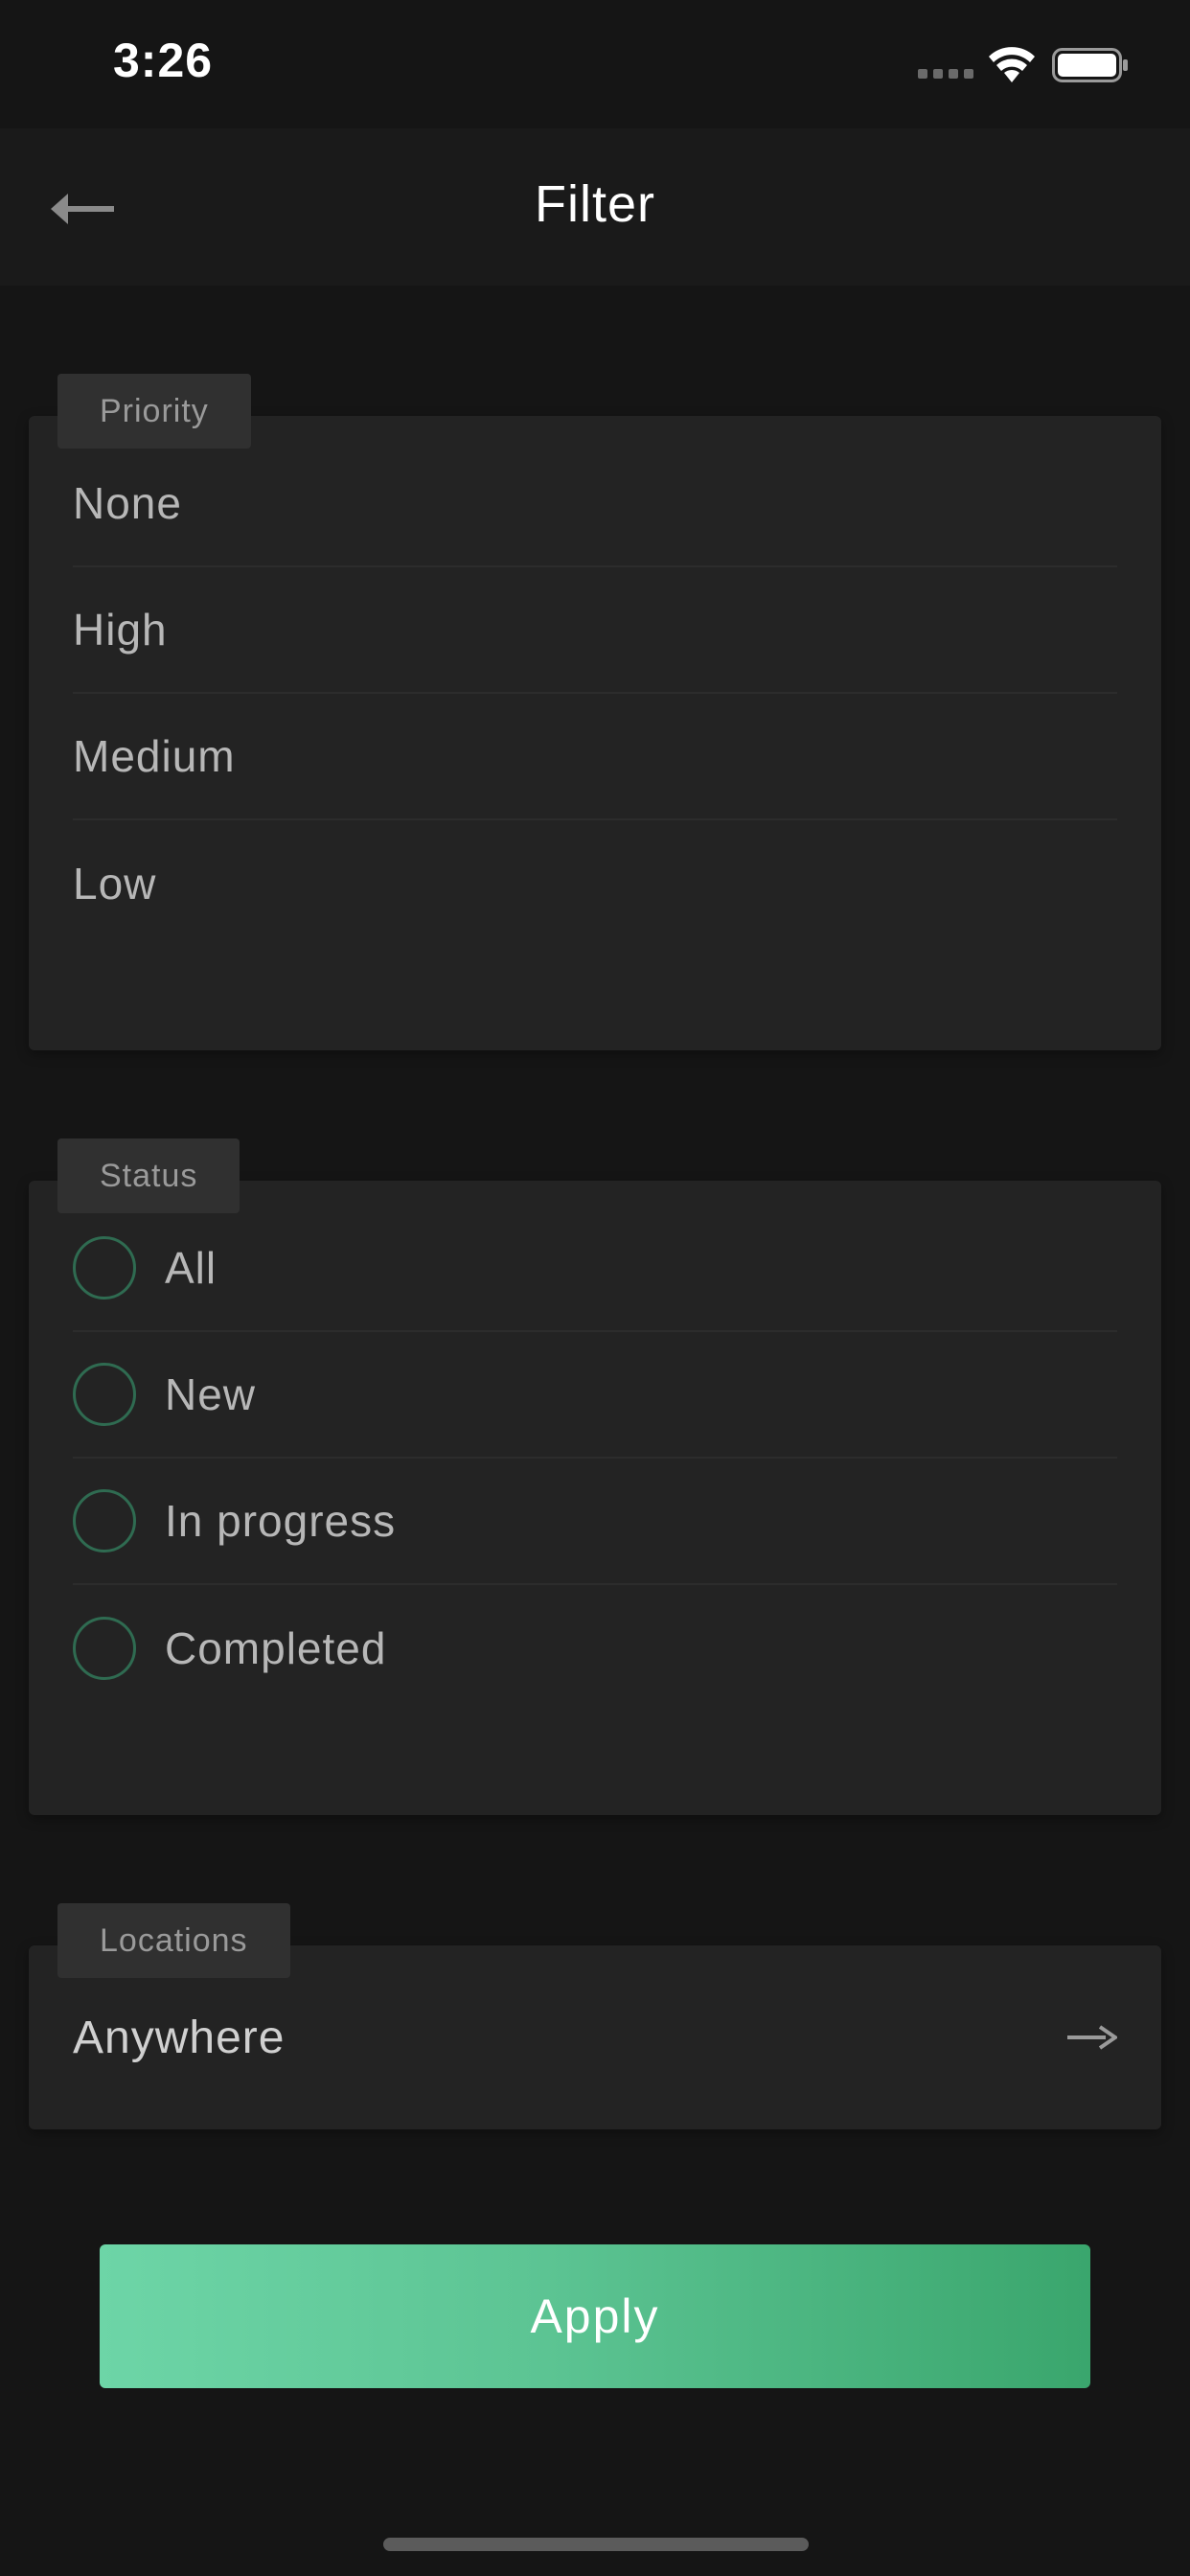 Image resolution: width=1190 pixels, height=2576 pixels. Describe the element at coordinates (128, 503) in the screenshot. I see `priority-option-label: None` at that location.